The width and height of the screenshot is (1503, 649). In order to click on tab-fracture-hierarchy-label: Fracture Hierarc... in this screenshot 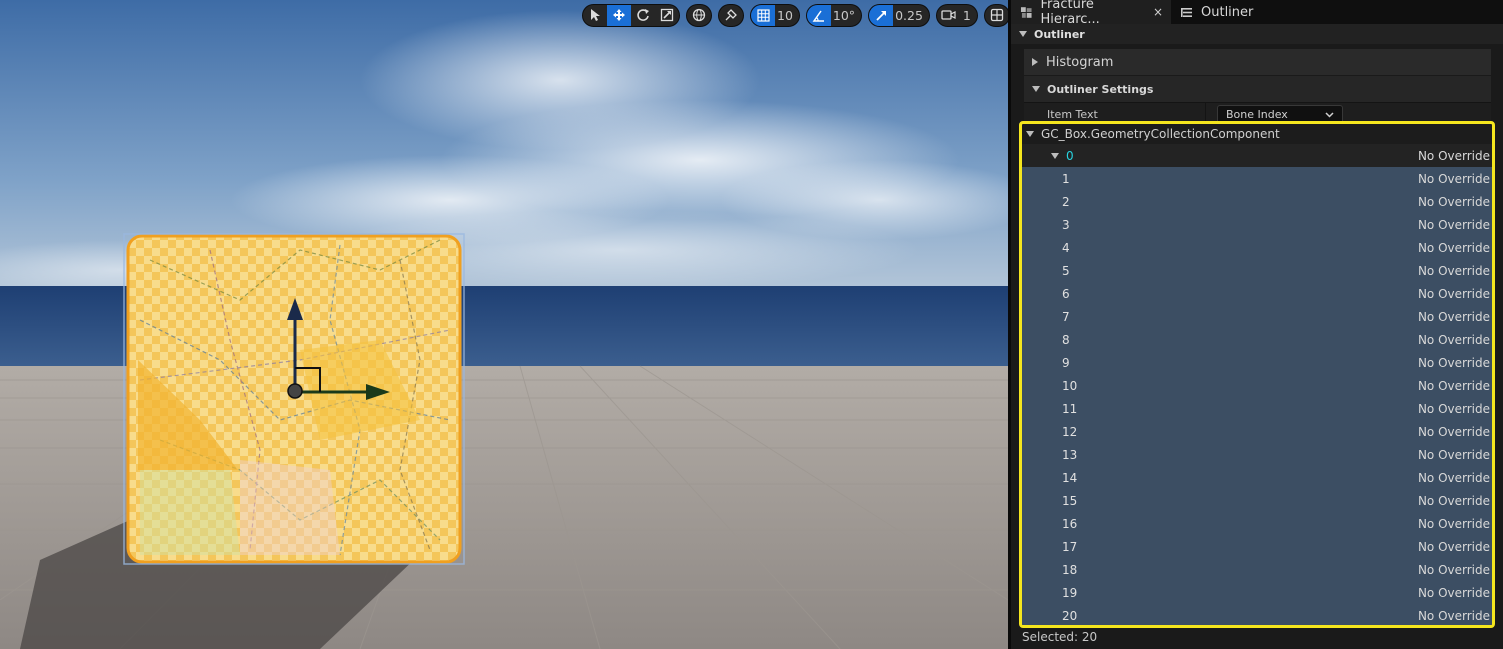, I will do `click(1070, 13)`.